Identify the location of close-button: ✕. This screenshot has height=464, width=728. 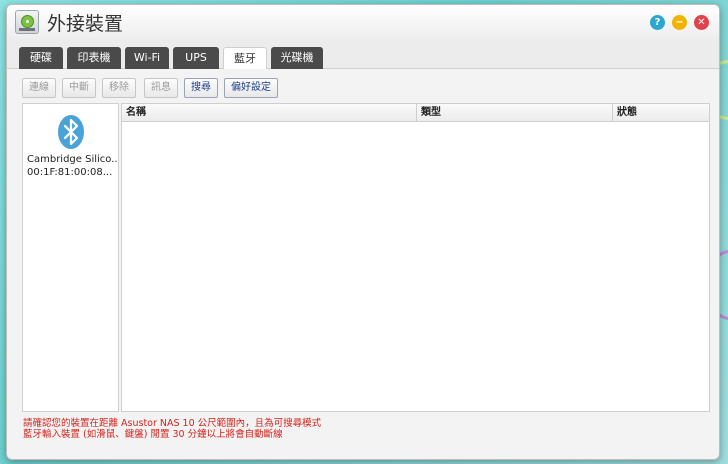
(701, 22).